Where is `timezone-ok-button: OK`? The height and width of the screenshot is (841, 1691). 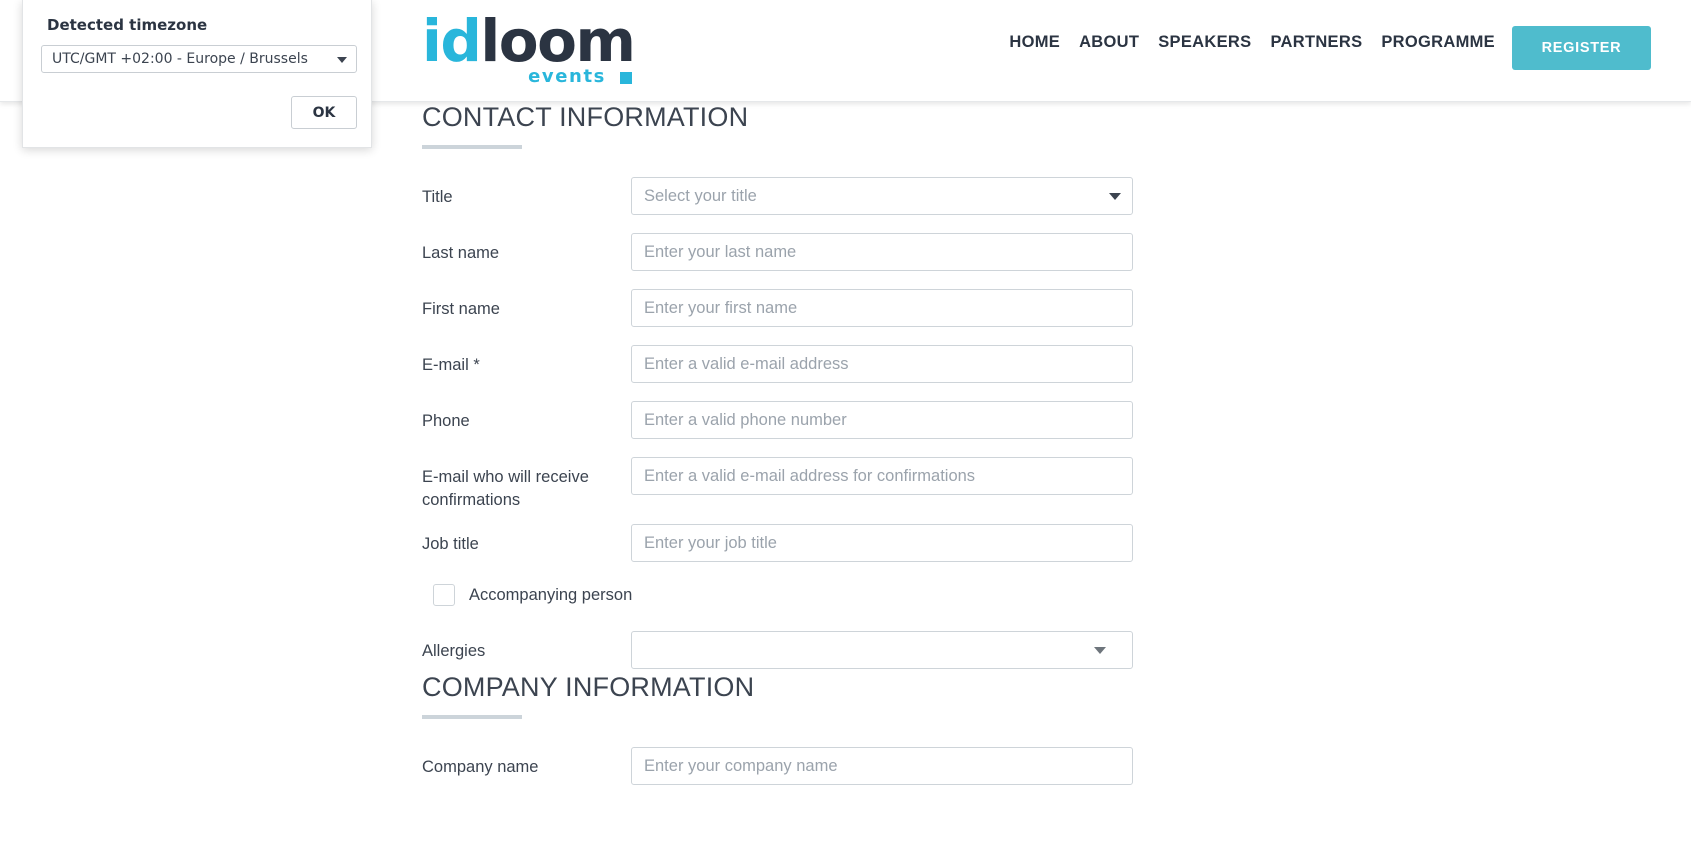
timezone-ok-button: OK is located at coordinates (324, 112).